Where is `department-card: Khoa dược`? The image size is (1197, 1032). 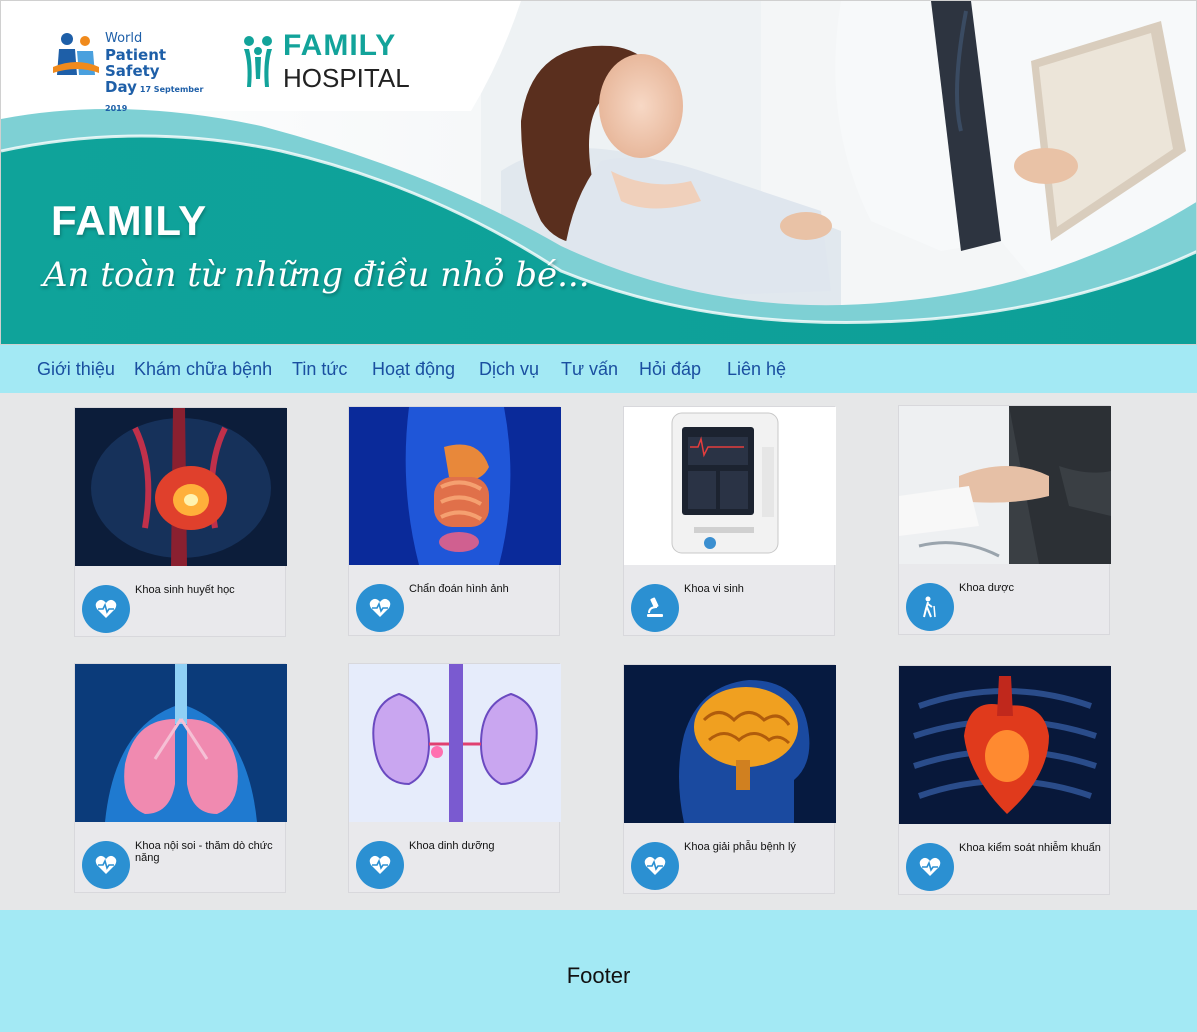 department-card: Khoa dược is located at coordinates (1004, 520).